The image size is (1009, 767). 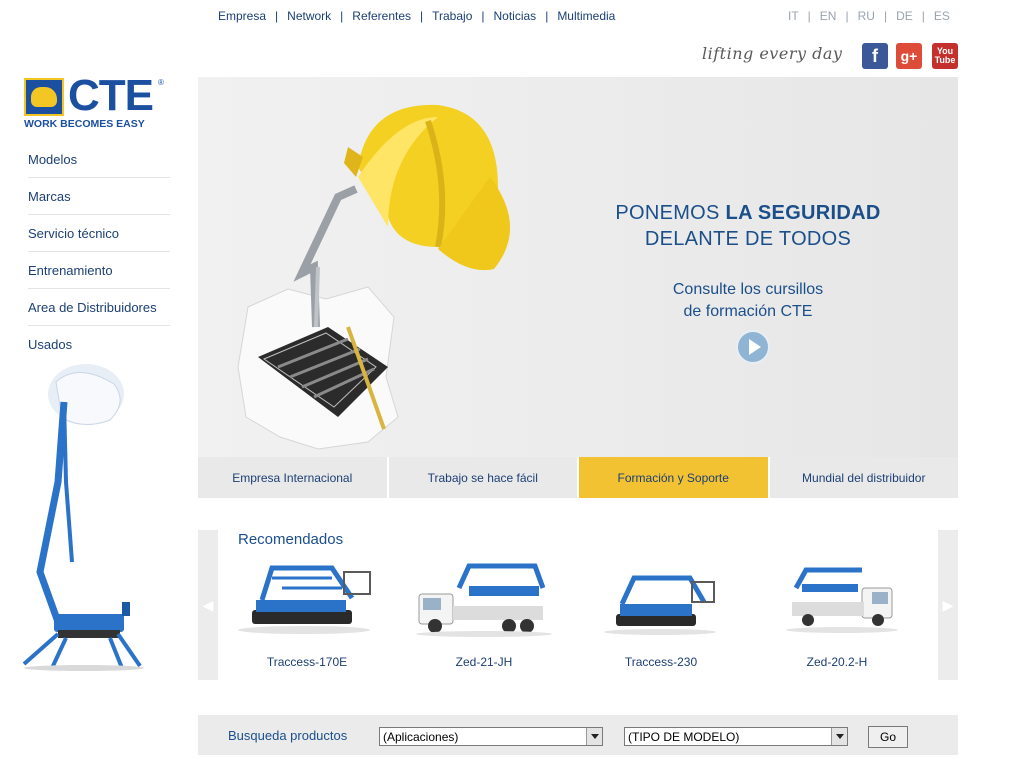 What do you see at coordinates (208, 605) in the screenshot?
I see `carousel-prev-arrow-icon: ◀` at bounding box center [208, 605].